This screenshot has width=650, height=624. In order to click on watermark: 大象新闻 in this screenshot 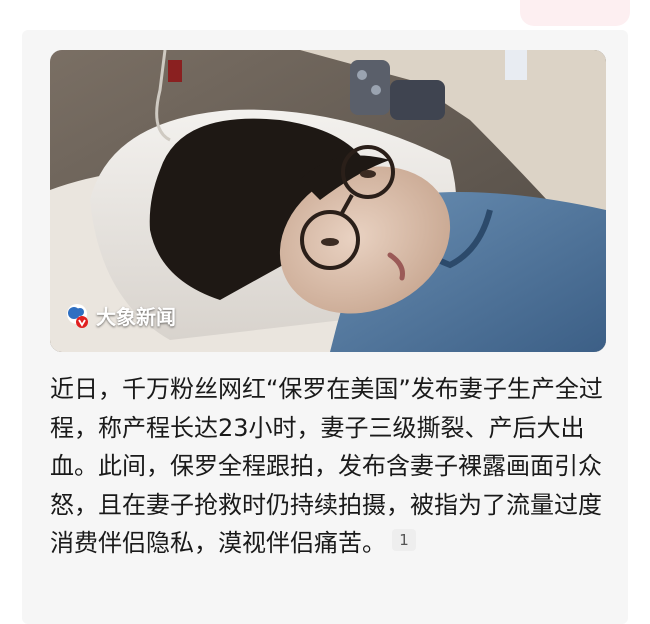, I will do `click(120, 315)`.